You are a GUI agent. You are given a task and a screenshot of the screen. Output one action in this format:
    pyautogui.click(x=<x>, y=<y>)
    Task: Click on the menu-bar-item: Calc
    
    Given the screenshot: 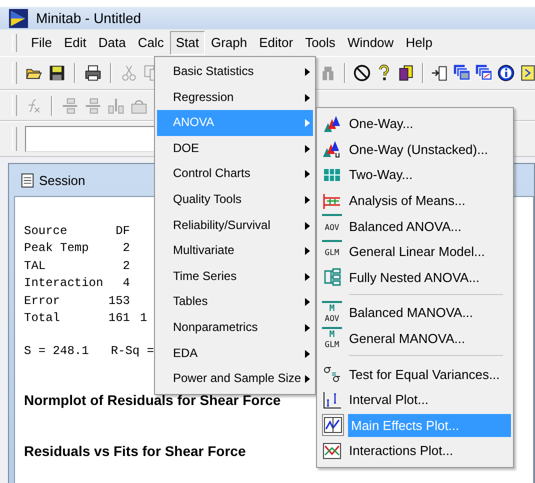 What is the action you would take?
    pyautogui.click(x=151, y=43)
    